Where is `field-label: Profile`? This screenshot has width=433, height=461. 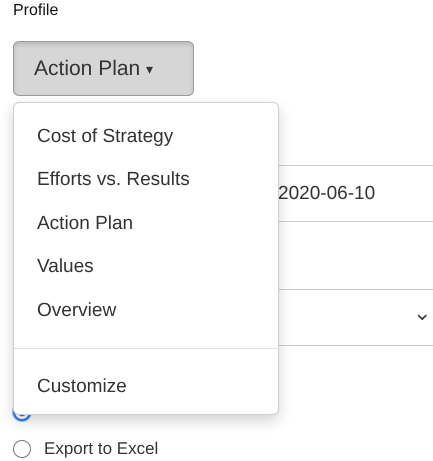
field-label: Profile is located at coordinates (35, 11).